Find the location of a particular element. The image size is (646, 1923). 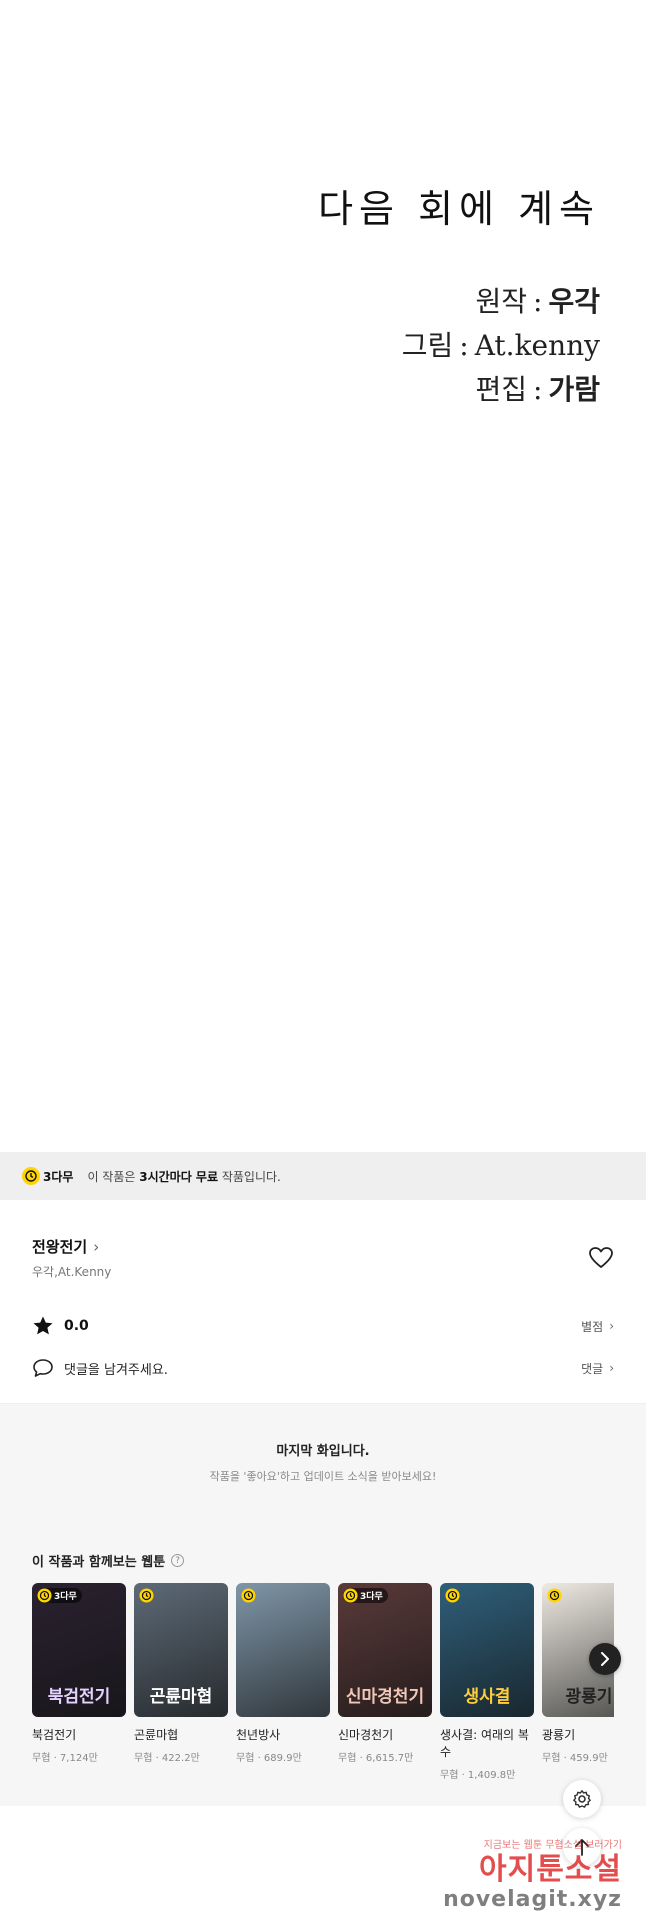

free-notice-text: 이 작품은 3시간마다 무료 작품입니다. is located at coordinates (184, 1176).